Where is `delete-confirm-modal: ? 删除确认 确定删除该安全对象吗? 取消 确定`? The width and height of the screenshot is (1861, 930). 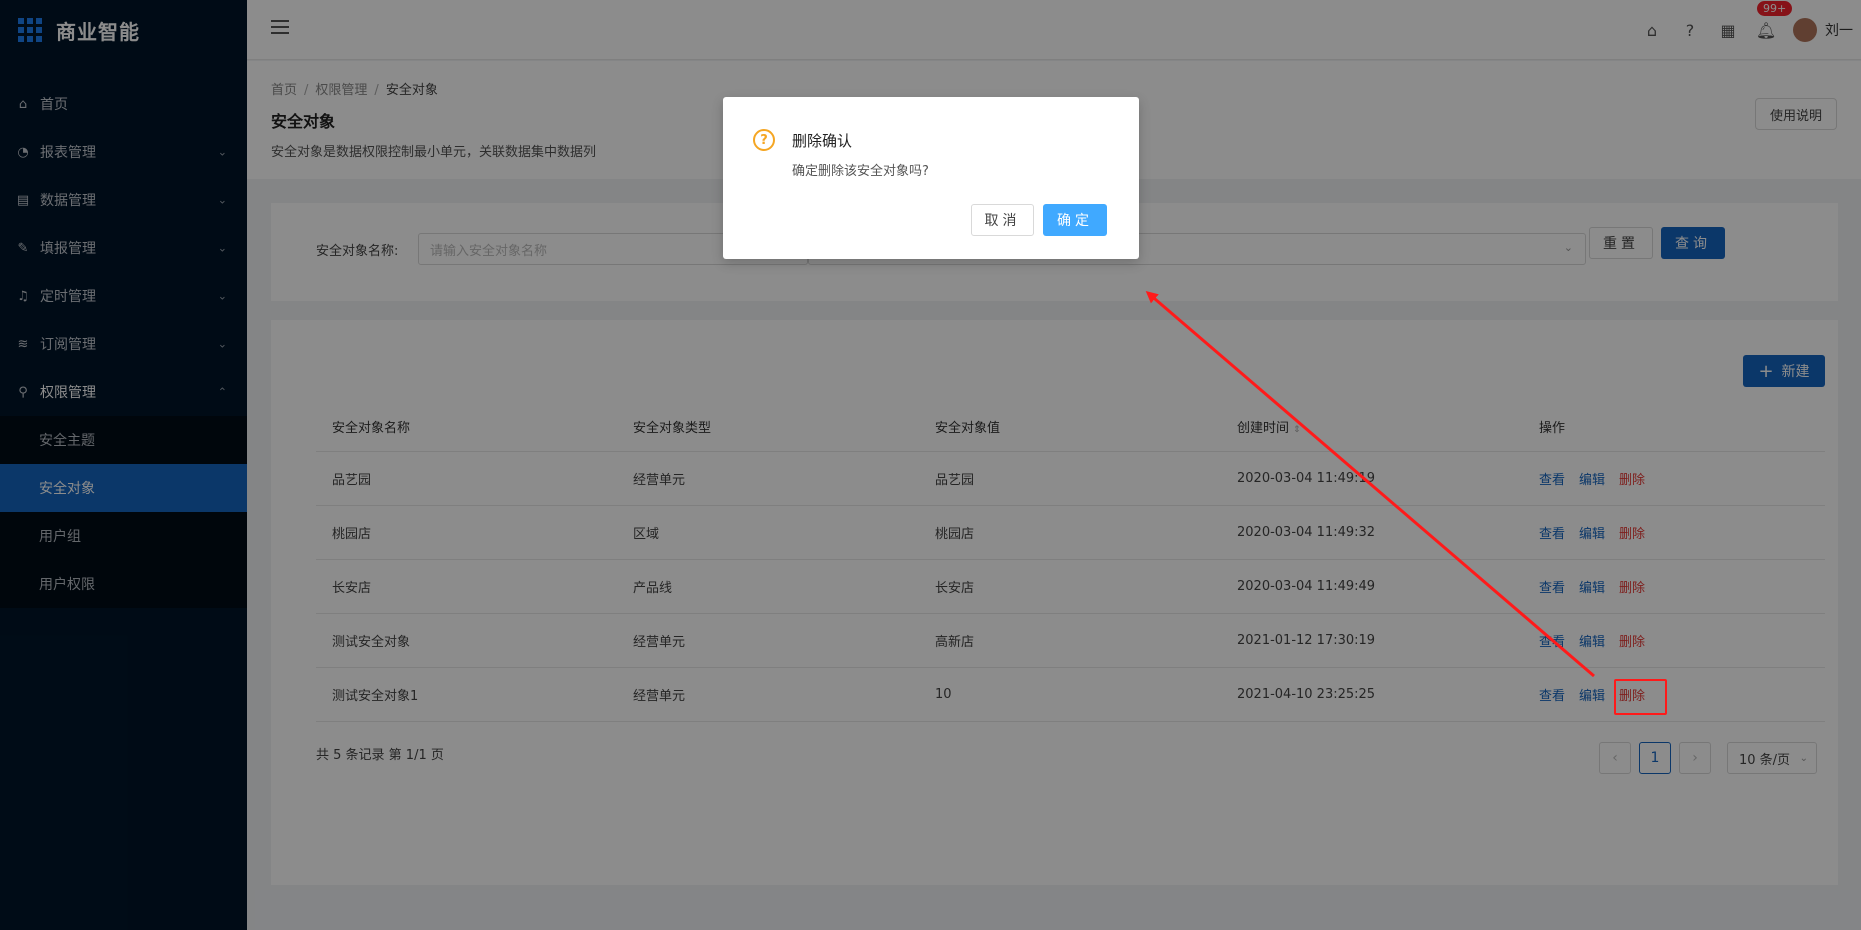
delete-confirm-modal: ? 删除确认 确定删除该安全对象吗? 取消 确定 is located at coordinates (931, 178).